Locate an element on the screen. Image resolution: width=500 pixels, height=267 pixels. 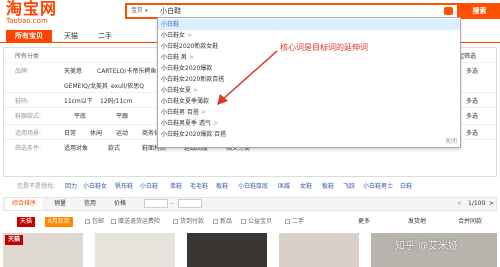
size-multi: 多选 is located at coordinates (472, 100).